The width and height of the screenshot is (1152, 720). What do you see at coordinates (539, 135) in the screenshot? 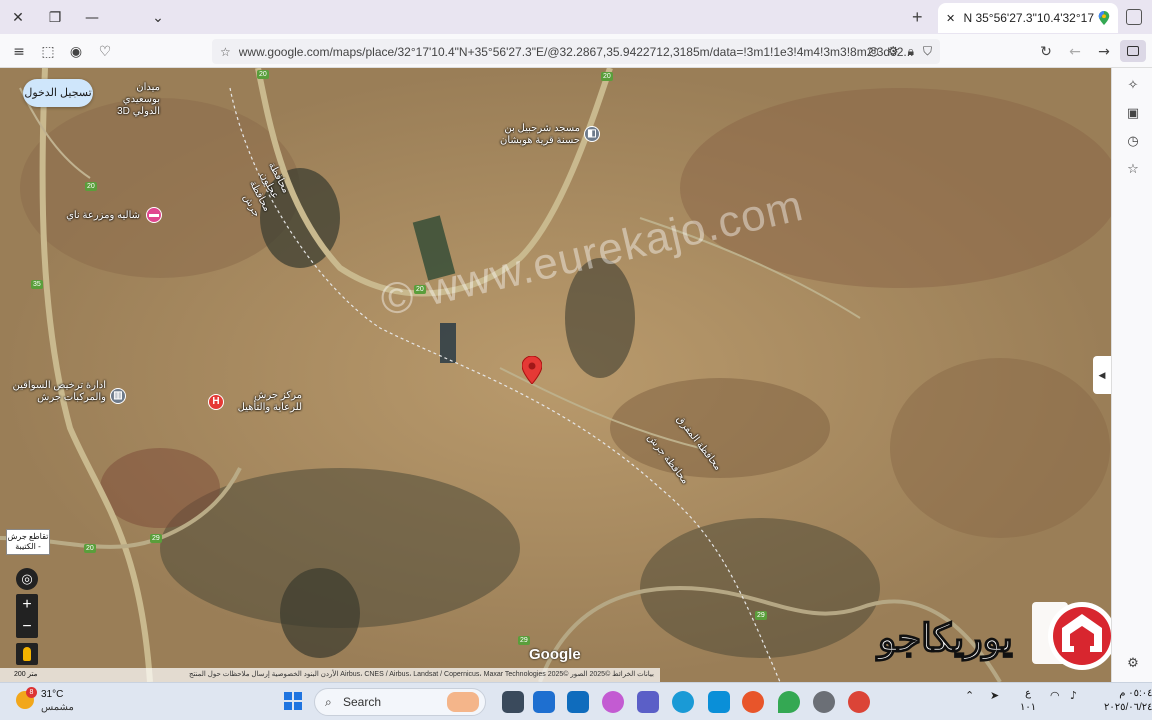
I see `map-label-mosque: مسجد شرحبيل بن حسنة قرية هوبشان` at bounding box center [539, 135].